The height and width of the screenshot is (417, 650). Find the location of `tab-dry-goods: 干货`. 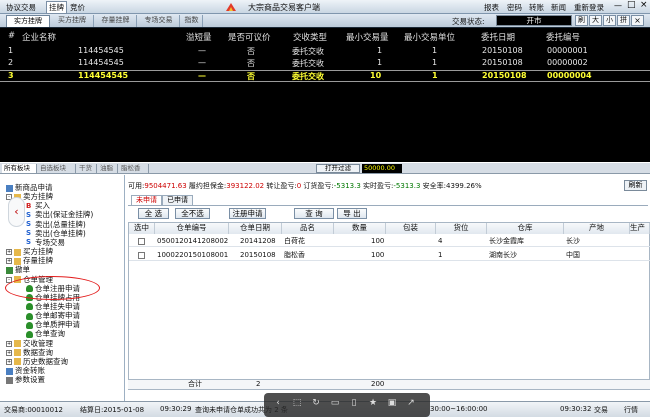

tab-dry-goods: 干货 is located at coordinates (87, 168).